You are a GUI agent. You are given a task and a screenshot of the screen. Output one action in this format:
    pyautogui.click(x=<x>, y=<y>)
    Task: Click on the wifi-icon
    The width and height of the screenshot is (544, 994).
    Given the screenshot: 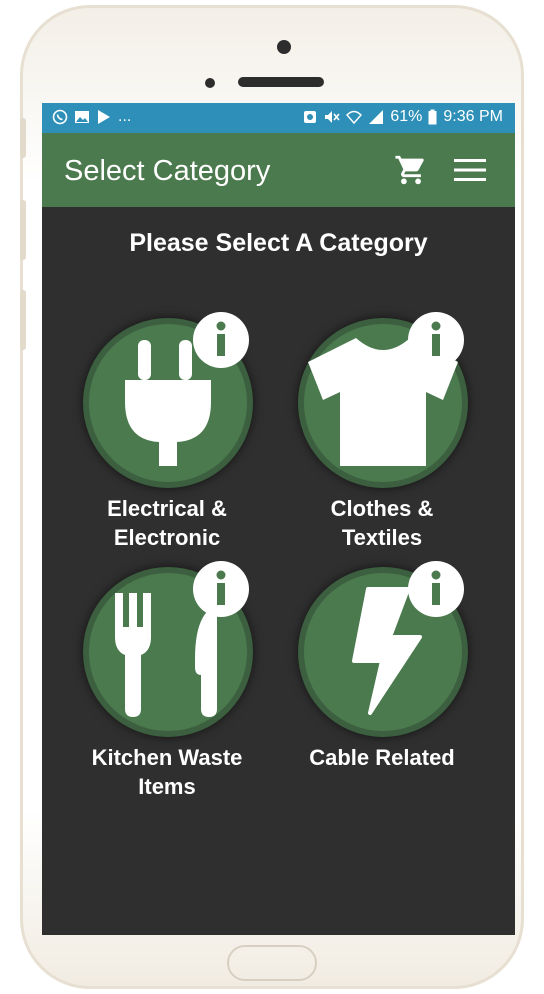 What is the action you would take?
    pyautogui.click(x=354, y=117)
    